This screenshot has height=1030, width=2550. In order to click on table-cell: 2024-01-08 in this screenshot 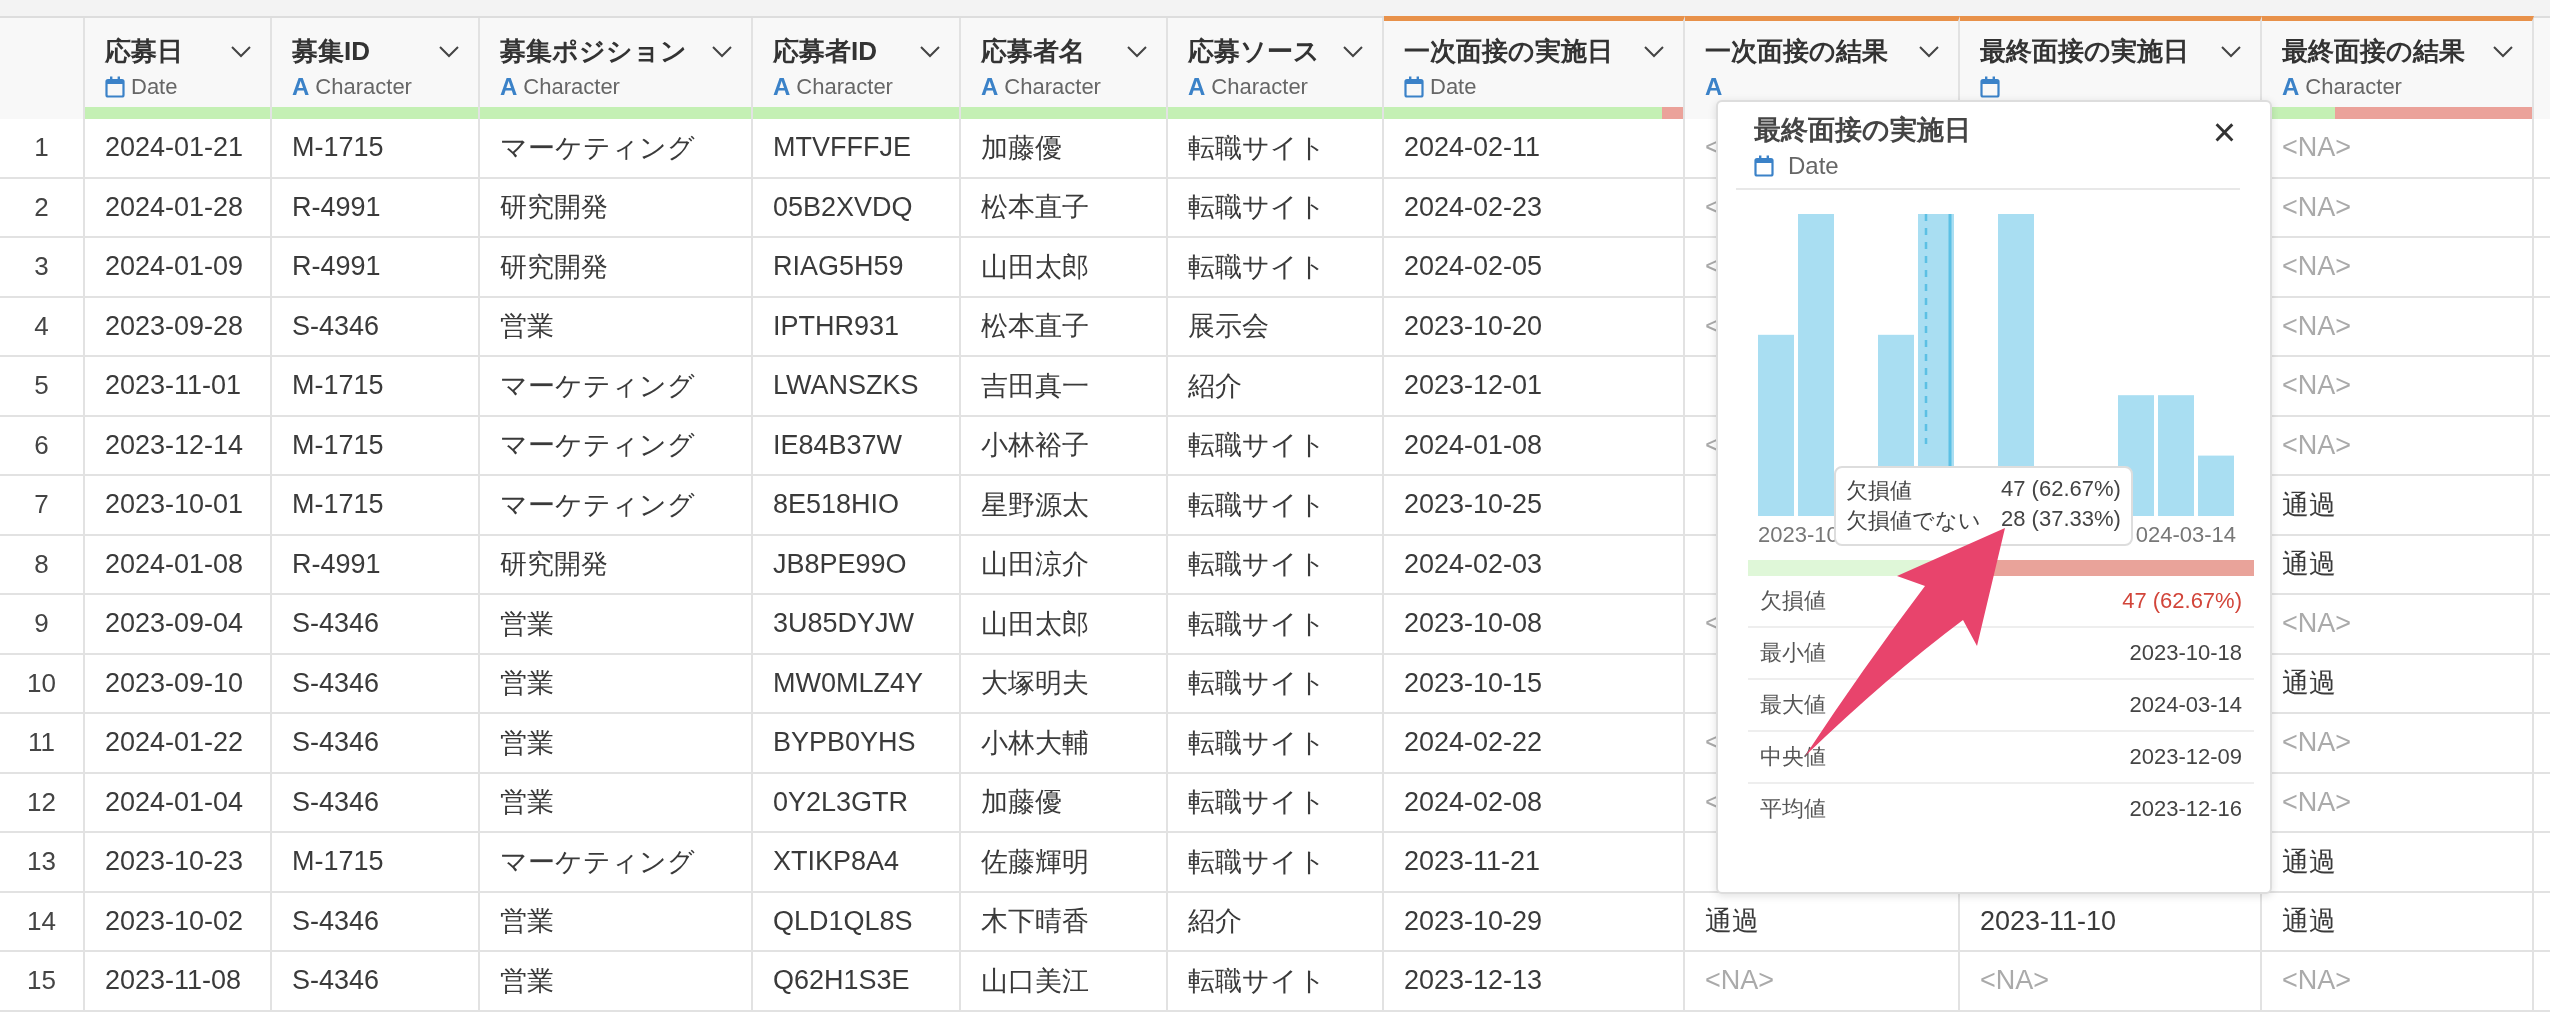, I will do `click(178, 565)`.